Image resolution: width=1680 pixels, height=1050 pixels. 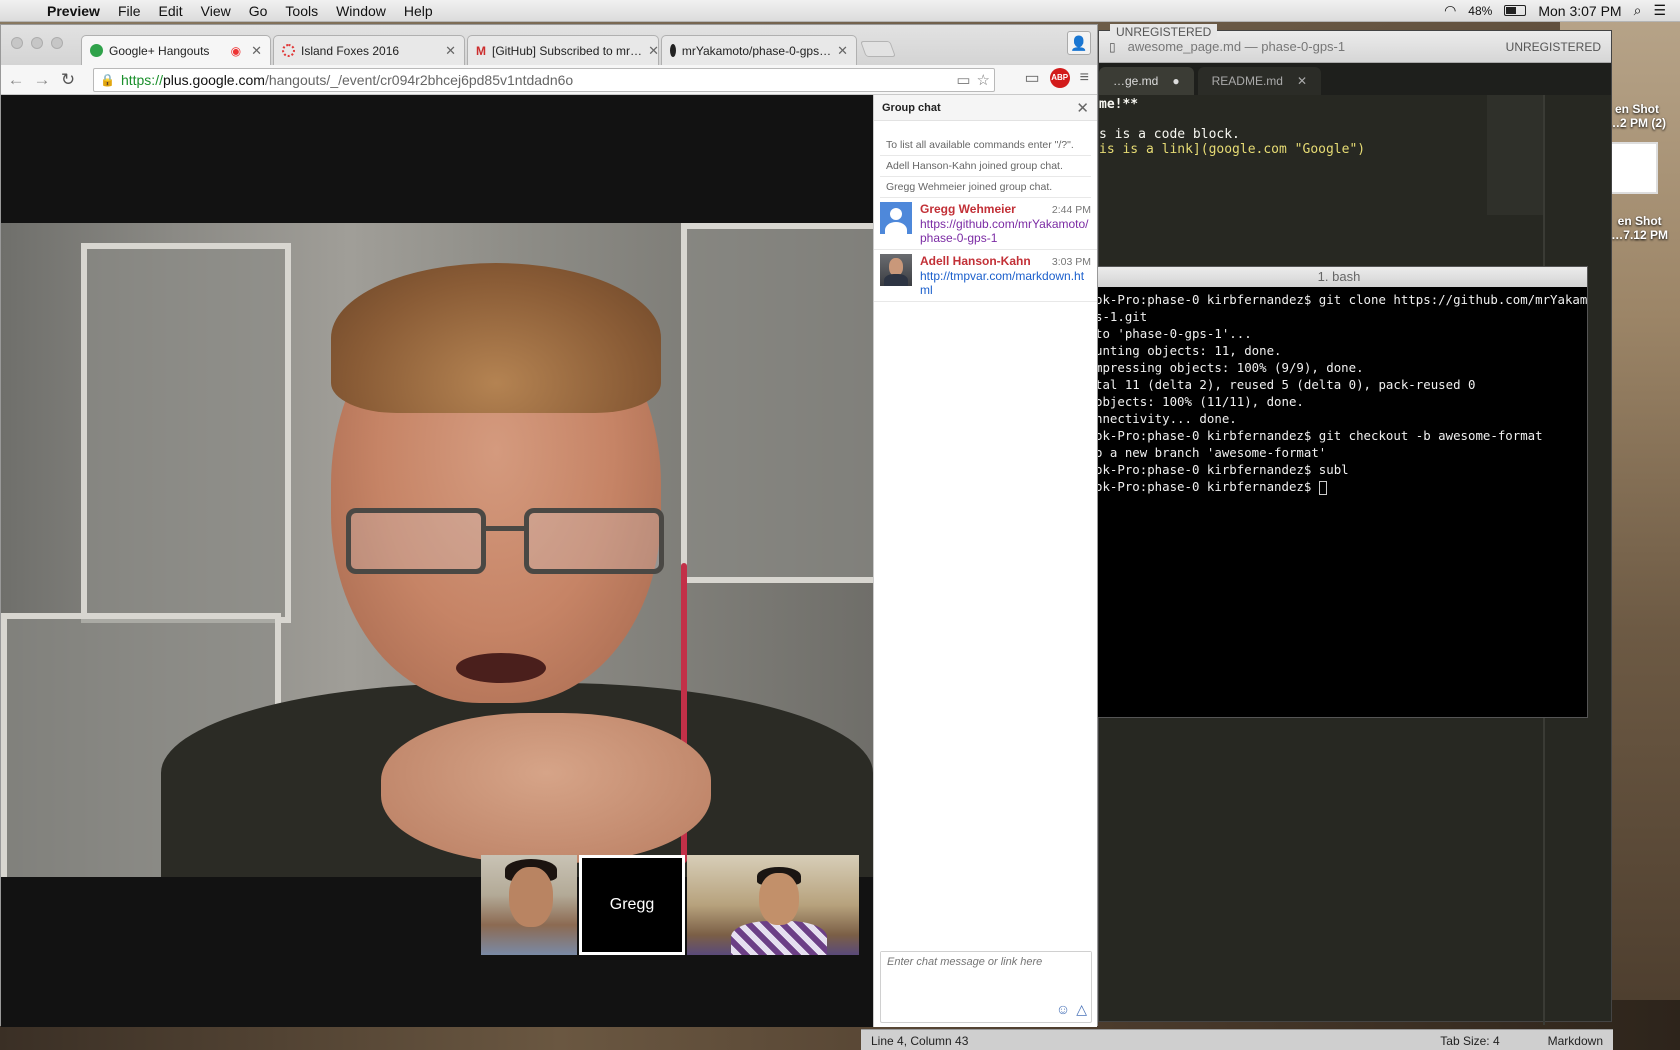 What do you see at coordinates (968, 209) in the screenshot?
I see `chat-sender-name: Gregg Wehmeier` at bounding box center [968, 209].